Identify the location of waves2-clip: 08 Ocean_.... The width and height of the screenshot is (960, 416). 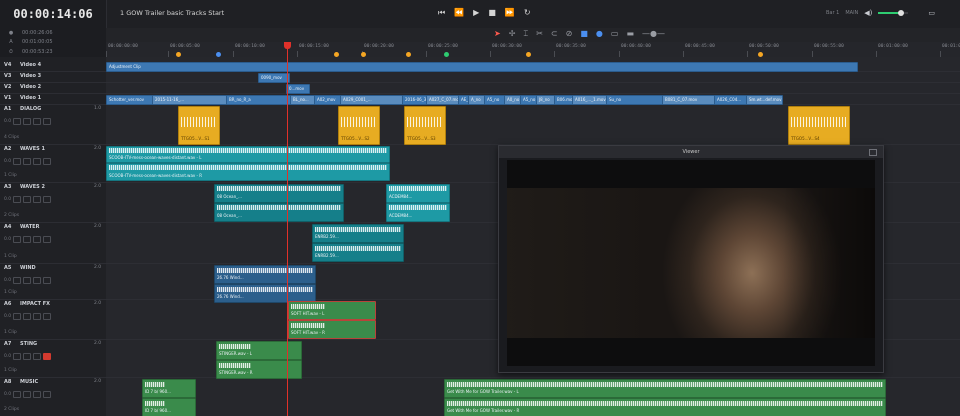
(279, 212).